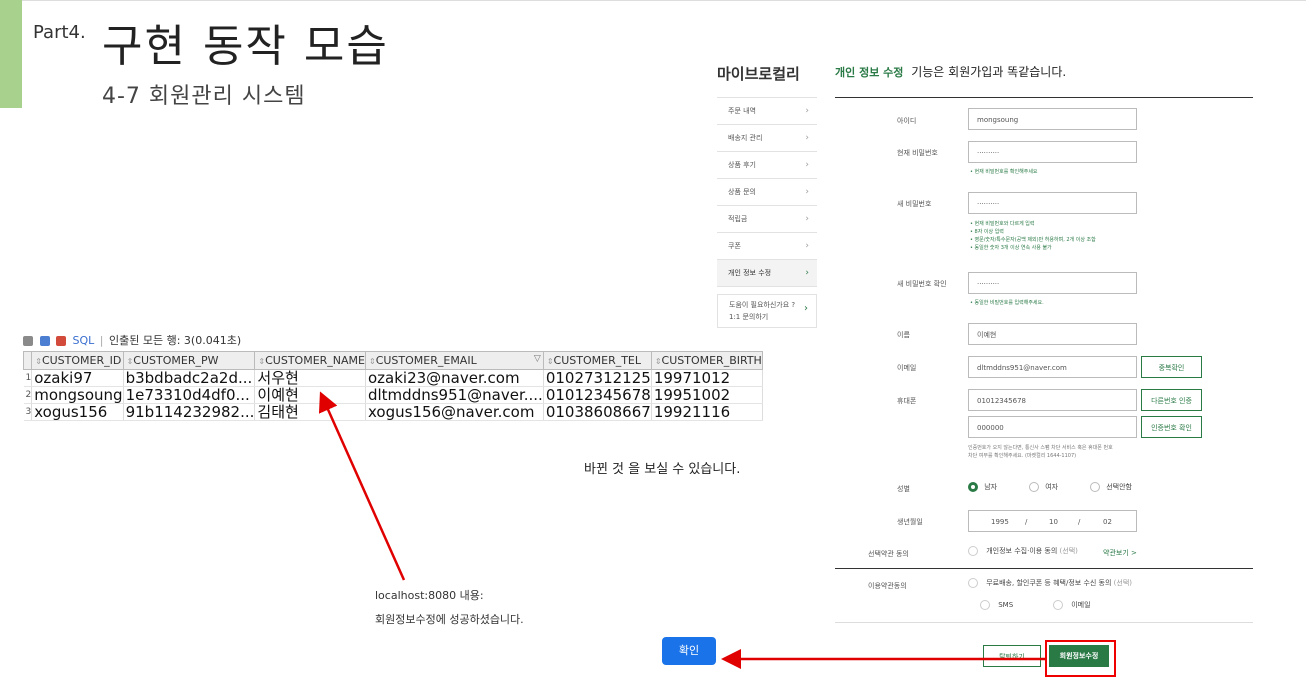  I want to click on arrow-to-grid, so click(362, 486).